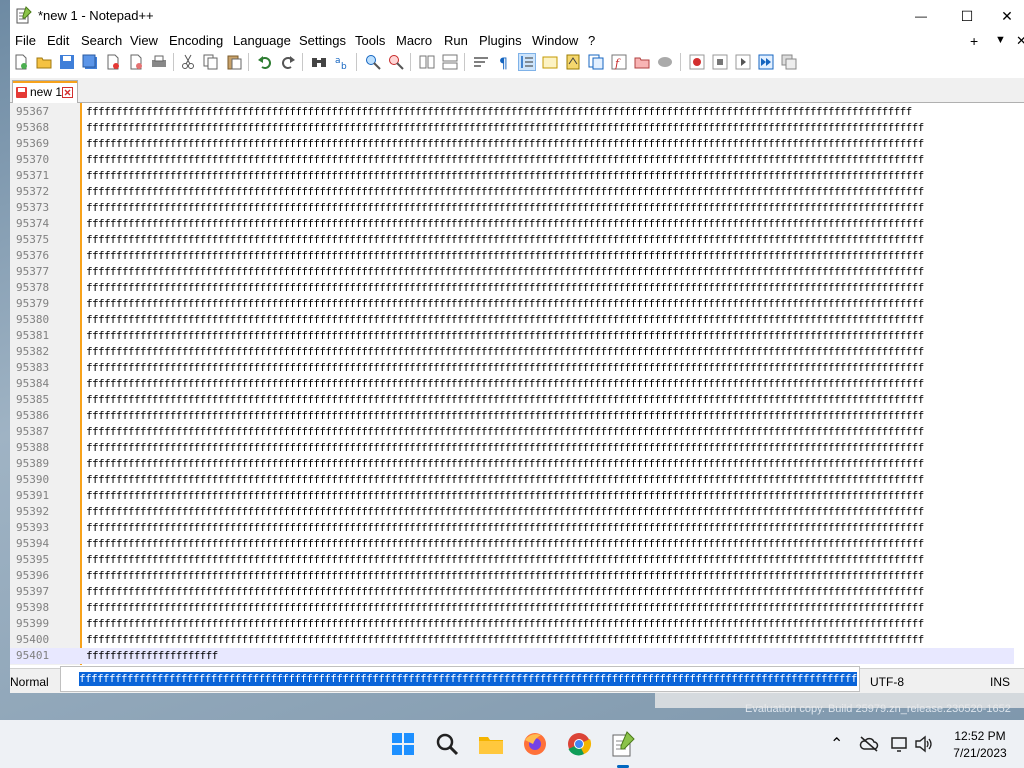 Image resolution: width=1024 pixels, height=768 pixels. Describe the element at coordinates (90, 62) in the screenshot. I see `save-all-icon` at that location.